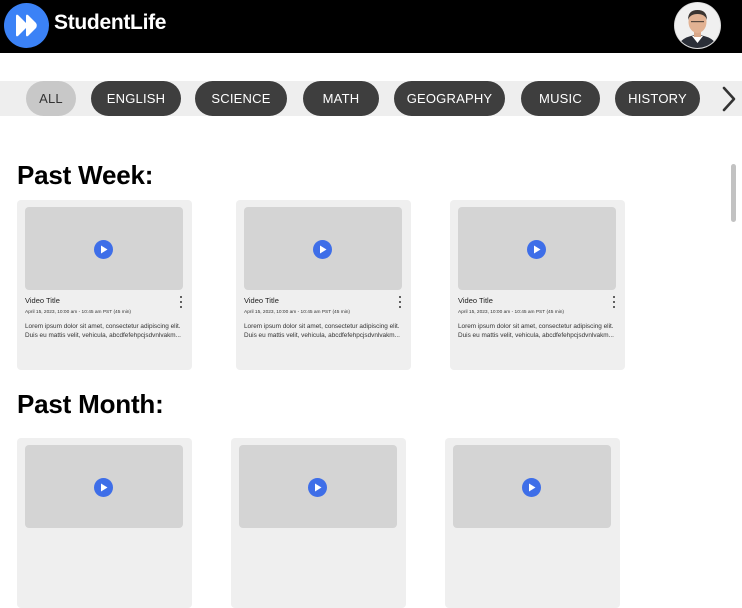 The width and height of the screenshot is (742, 608). Describe the element at coordinates (371, 26) in the screenshot. I see `app-header: StudentLife` at that location.